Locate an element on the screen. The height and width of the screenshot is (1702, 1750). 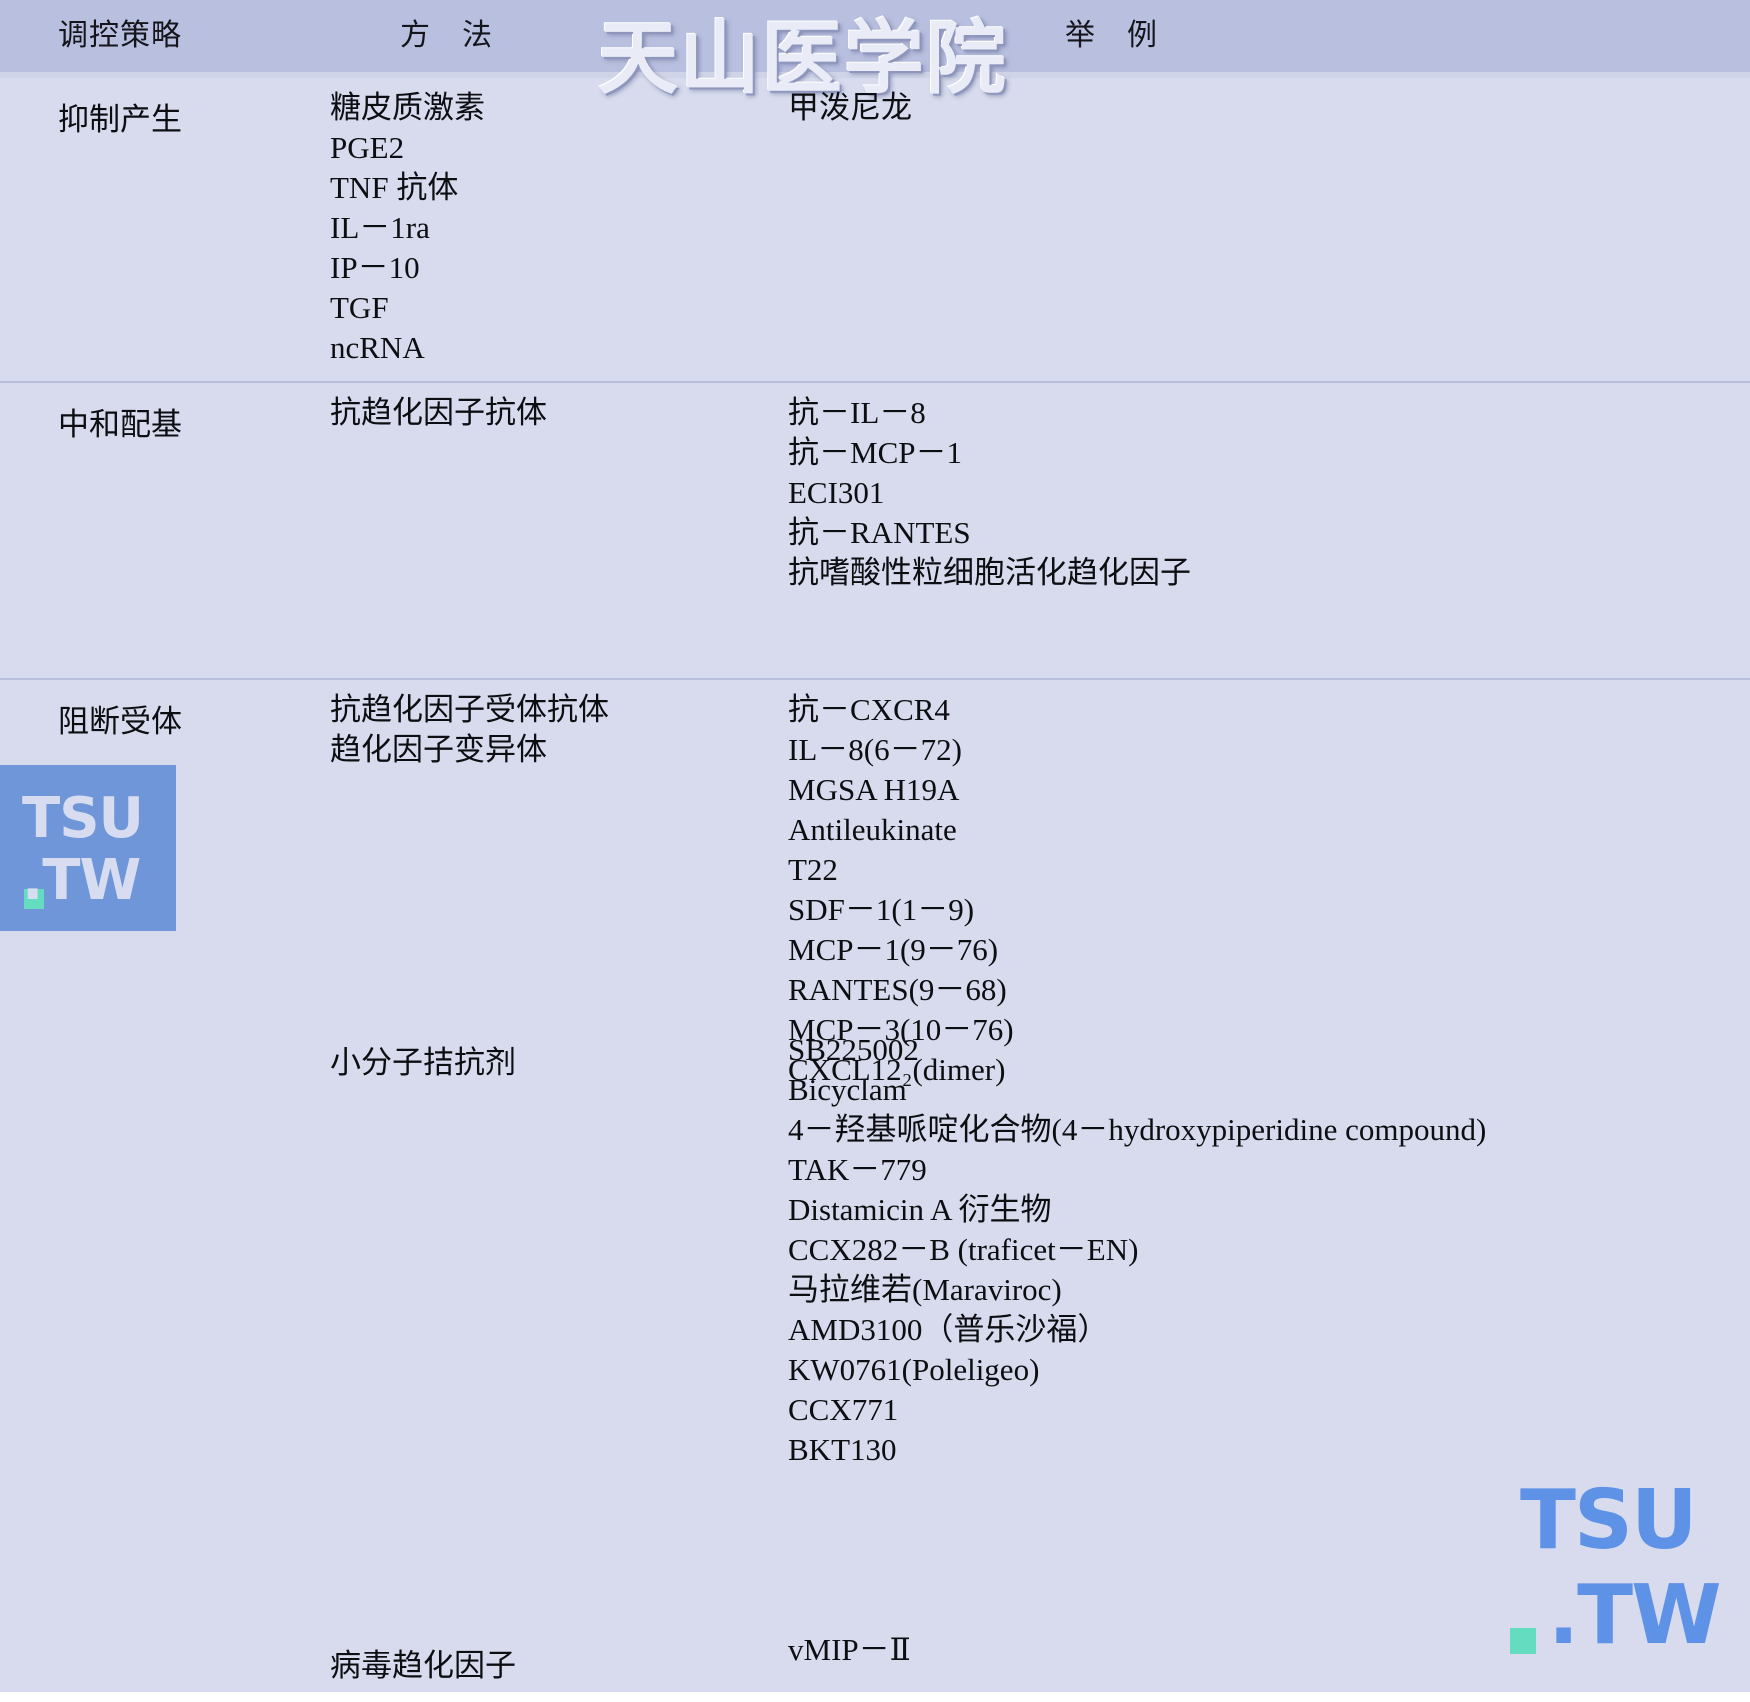
row-examples-list-viral: vMIP－Ⅱ is located at coordinates (849, 1650).